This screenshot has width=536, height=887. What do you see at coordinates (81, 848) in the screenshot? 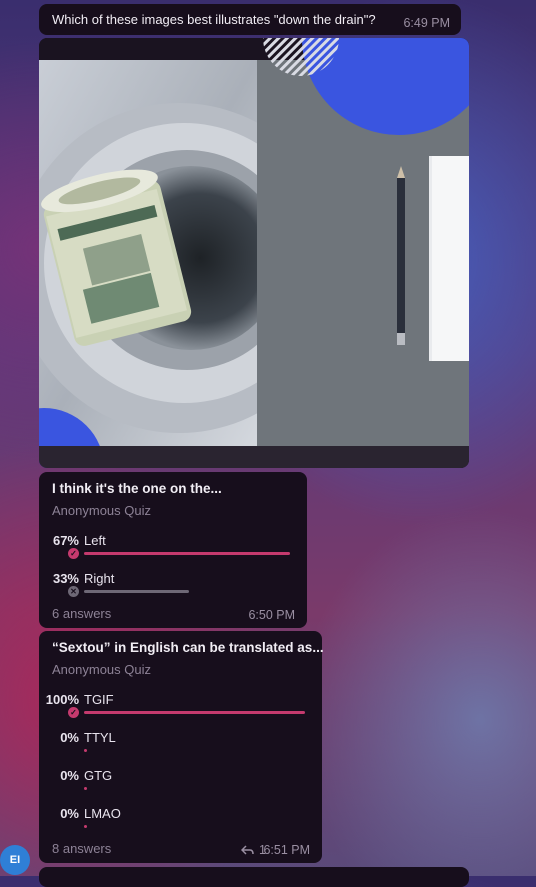
I see `answers-count: 8 answers` at bounding box center [81, 848].